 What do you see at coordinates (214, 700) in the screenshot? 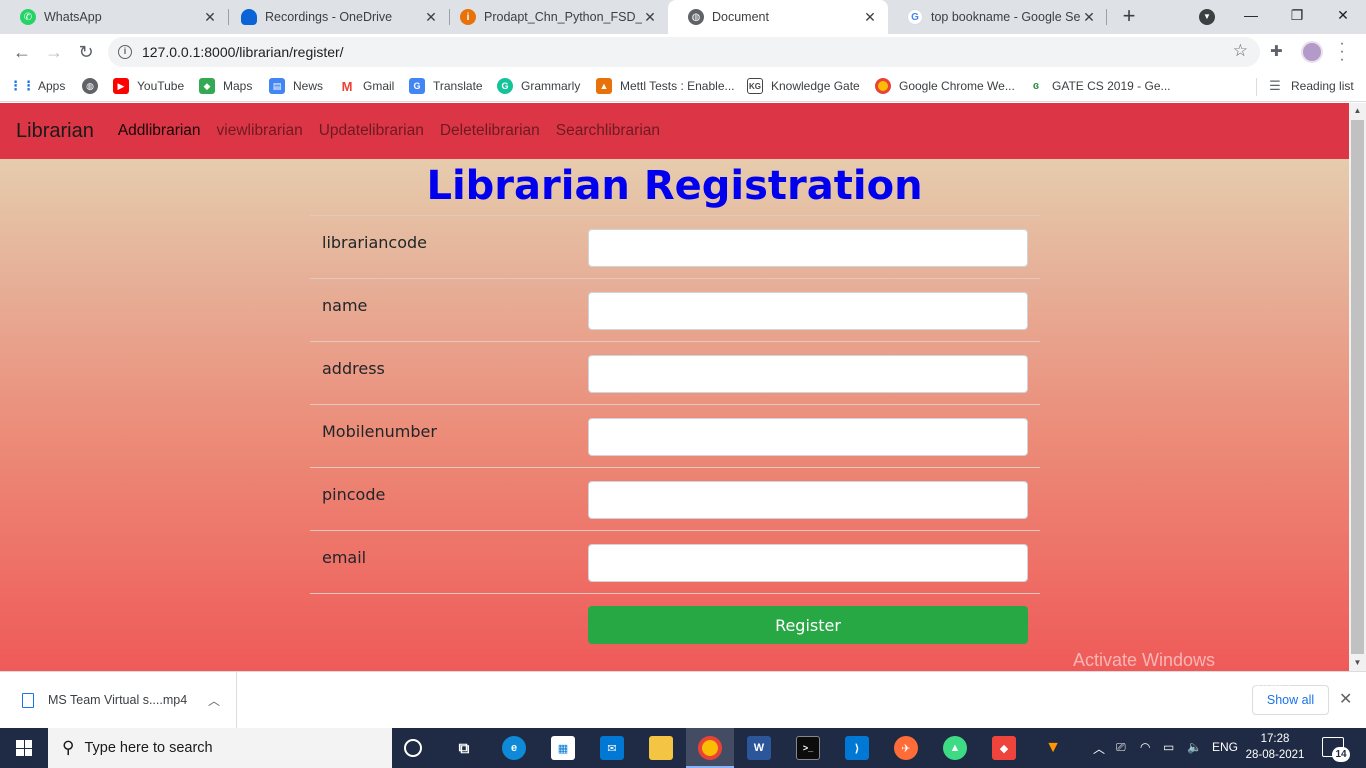
I see `chevron-up-icon: ︿` at bounding box center [214, 700].